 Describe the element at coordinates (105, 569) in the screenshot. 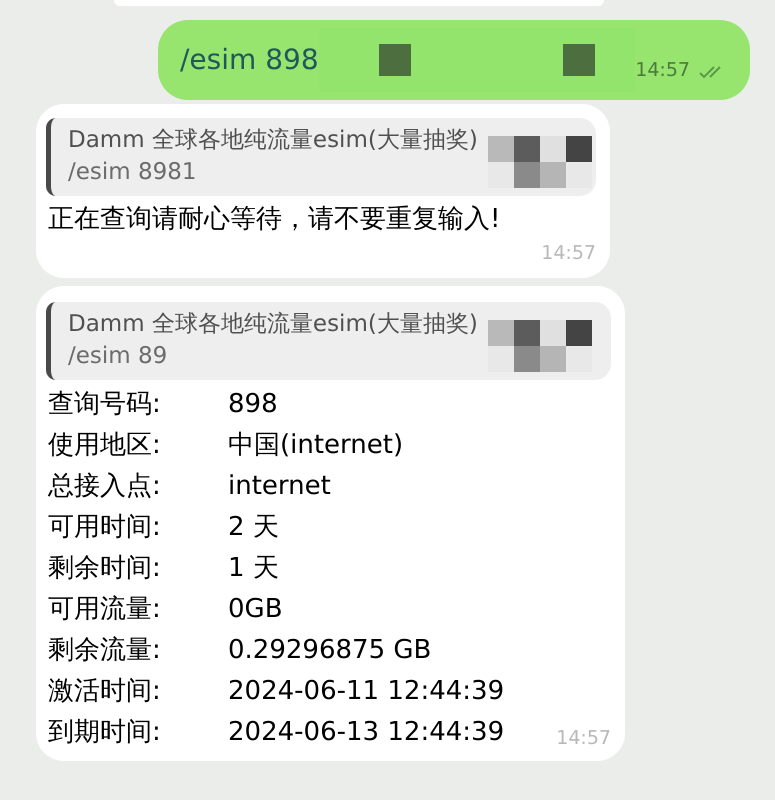

I see `field-label: 剩余时间:` at that location.